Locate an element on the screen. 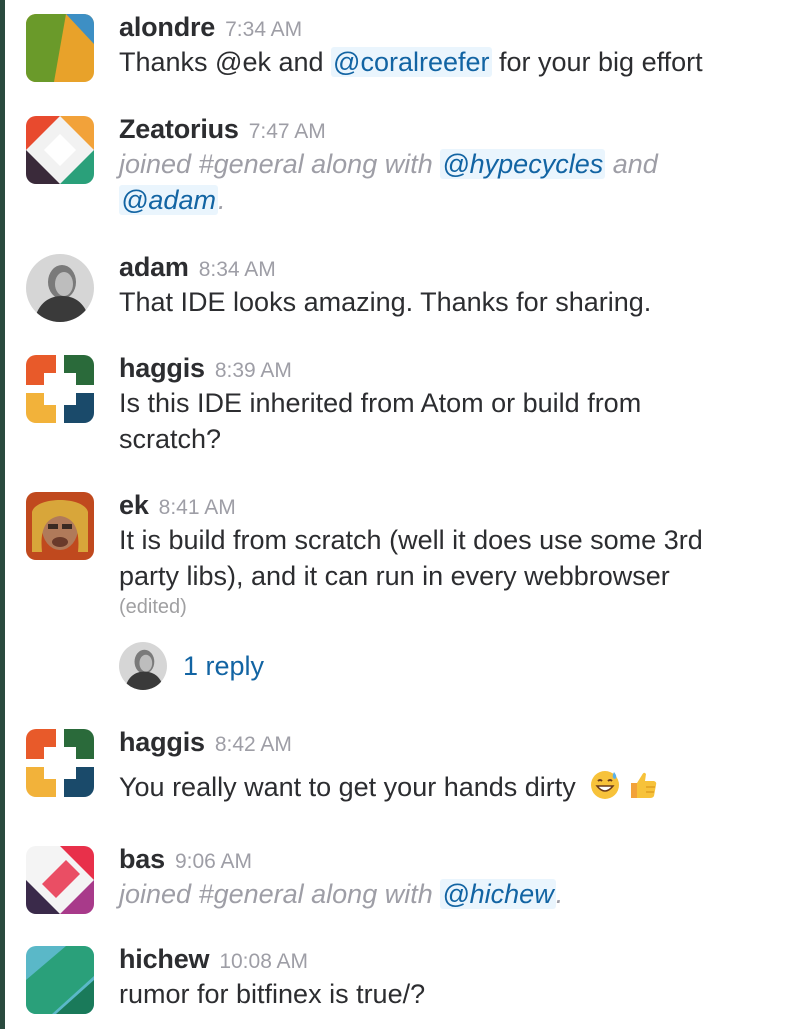  message-text: rumor for bitfinex is true/? is located at coordinates (272, 994).